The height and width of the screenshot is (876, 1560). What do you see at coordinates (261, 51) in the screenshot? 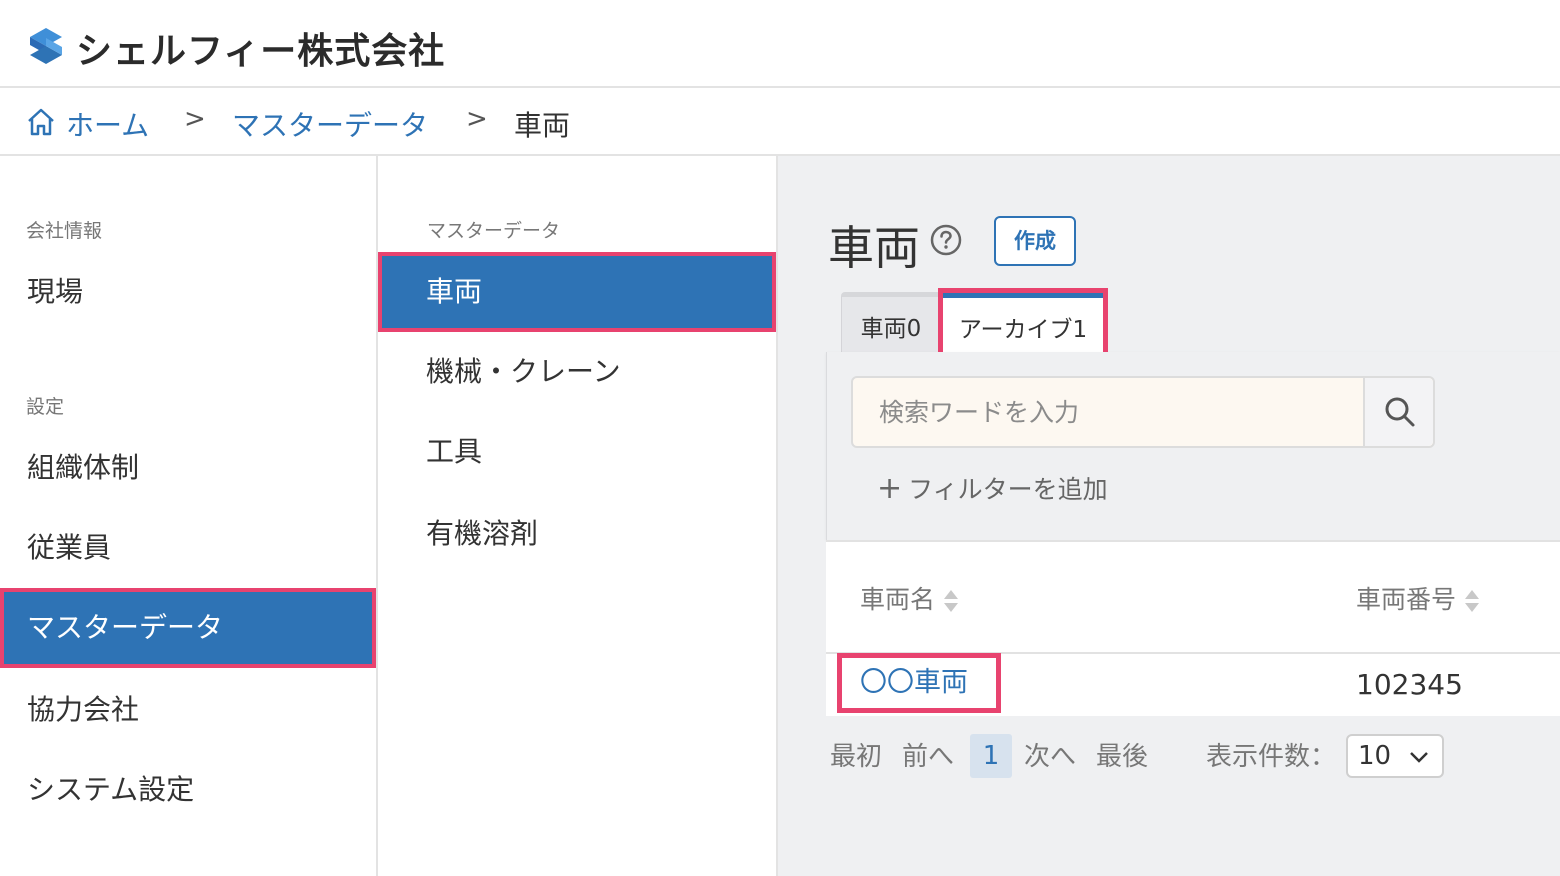
I see `company-name: シェルフィー株式会社` at bounding box center [261, 51].